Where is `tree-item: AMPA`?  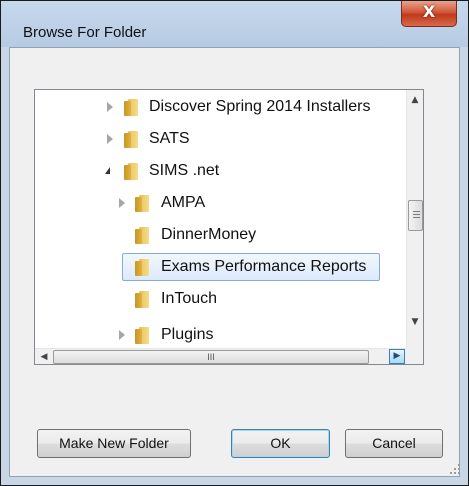
tree-item: AMPA is located at coordinates (220, 204).